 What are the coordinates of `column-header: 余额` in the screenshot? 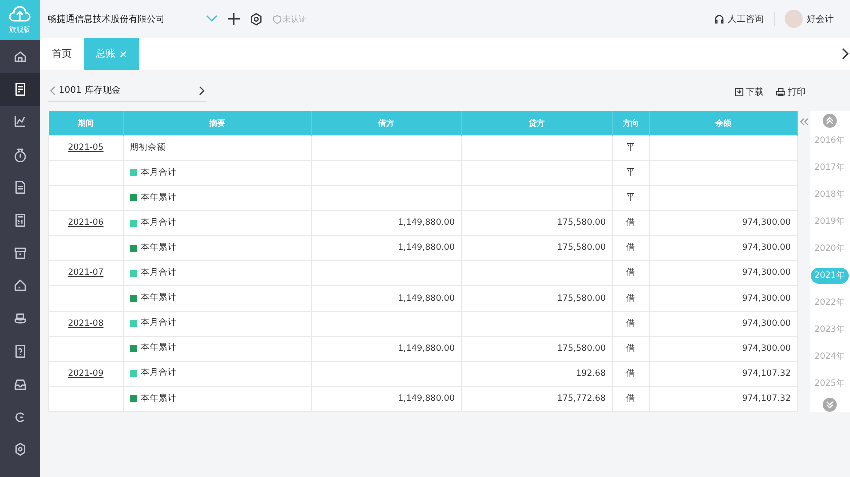 It's located at (724, 123).